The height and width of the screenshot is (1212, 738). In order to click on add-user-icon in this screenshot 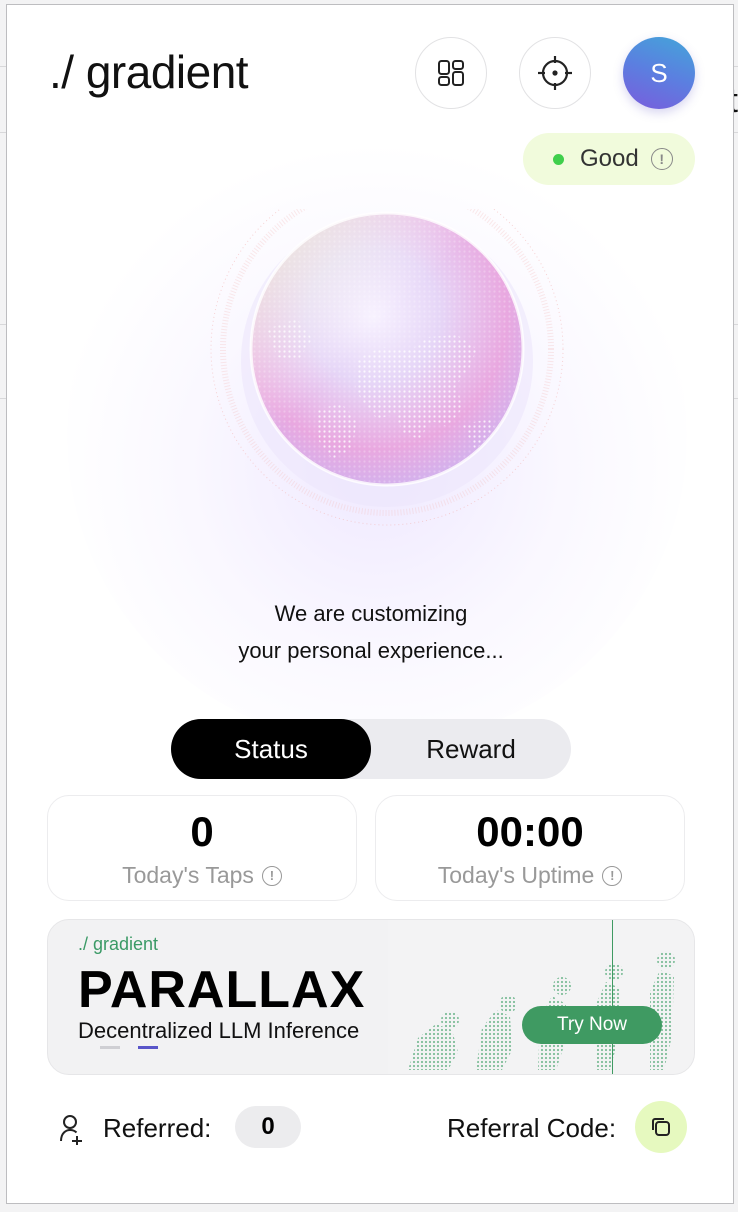, I will do `click(71, 1130)`.